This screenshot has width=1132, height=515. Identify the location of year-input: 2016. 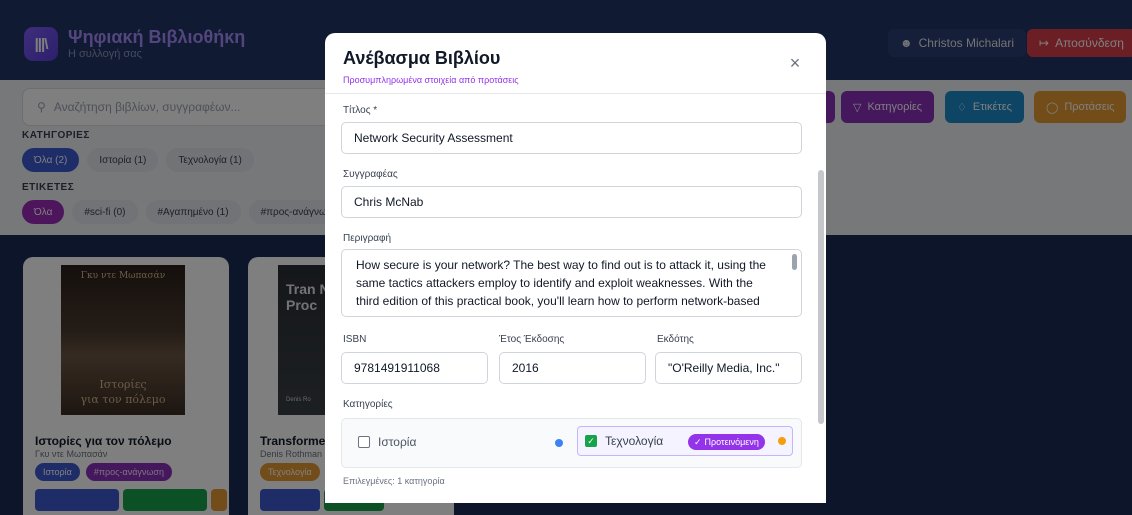
(572, 368).